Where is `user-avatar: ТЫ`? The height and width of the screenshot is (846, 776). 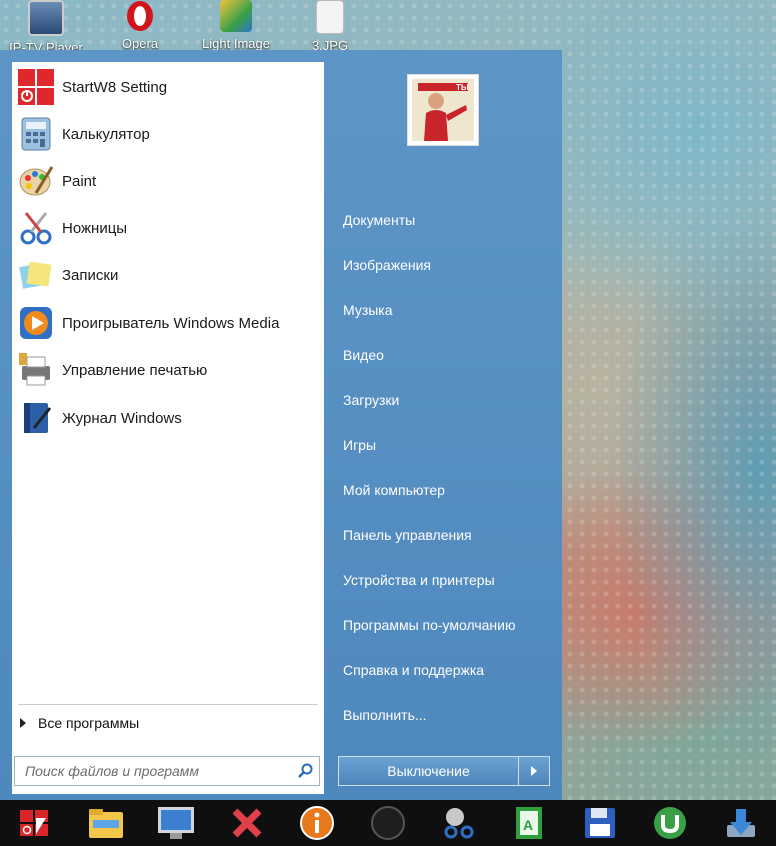 user-avatar: ТЫ is located at coordinates (443, 110).